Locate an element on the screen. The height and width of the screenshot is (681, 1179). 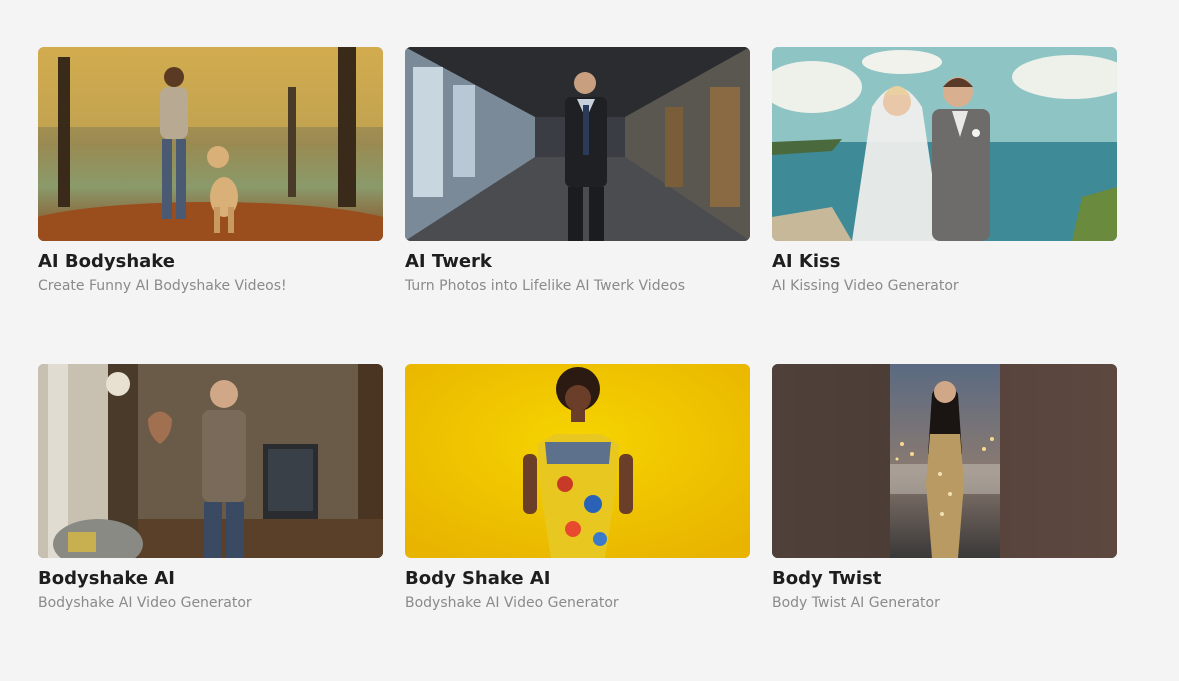
card-title: AI Bodyshake is located at coordinates (210, 262).